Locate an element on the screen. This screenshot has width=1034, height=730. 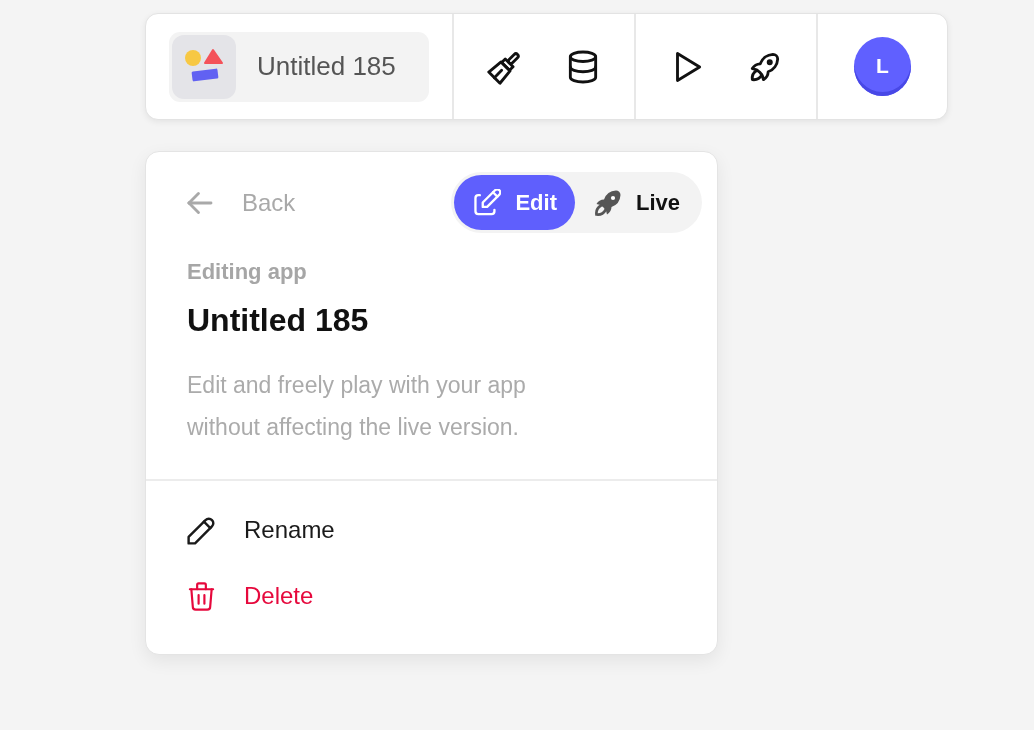
menu-item: Rename is located at coordinates (424, 530).